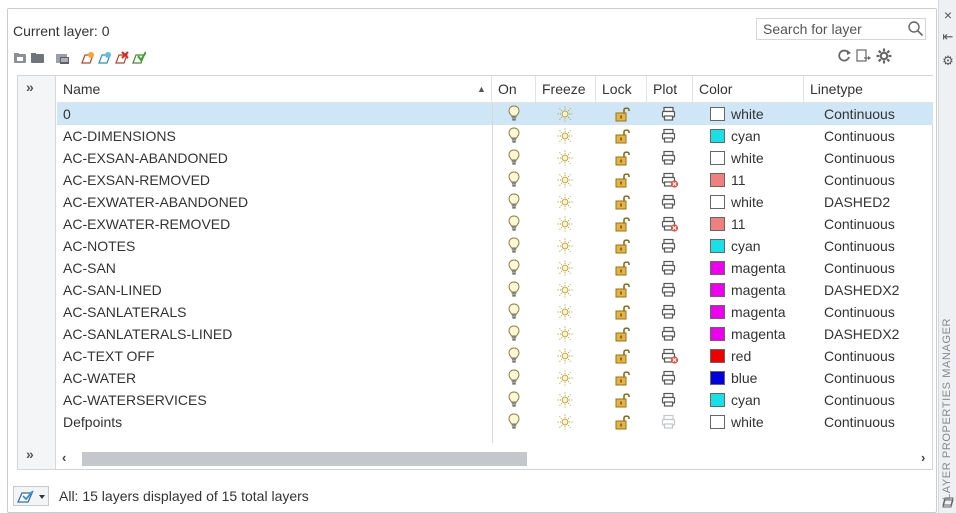  Describe the element at coordinates (104, 58) in the screenshot. I see `new-layer-vp-frozen-icon` at that location.